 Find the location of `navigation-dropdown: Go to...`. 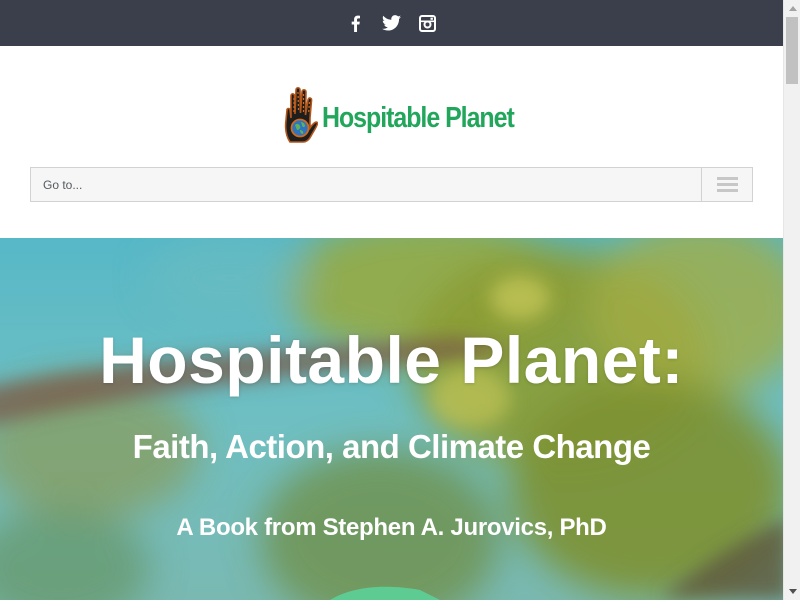

navigation-dropdown: Go to... is located at coordinates (391, 184).